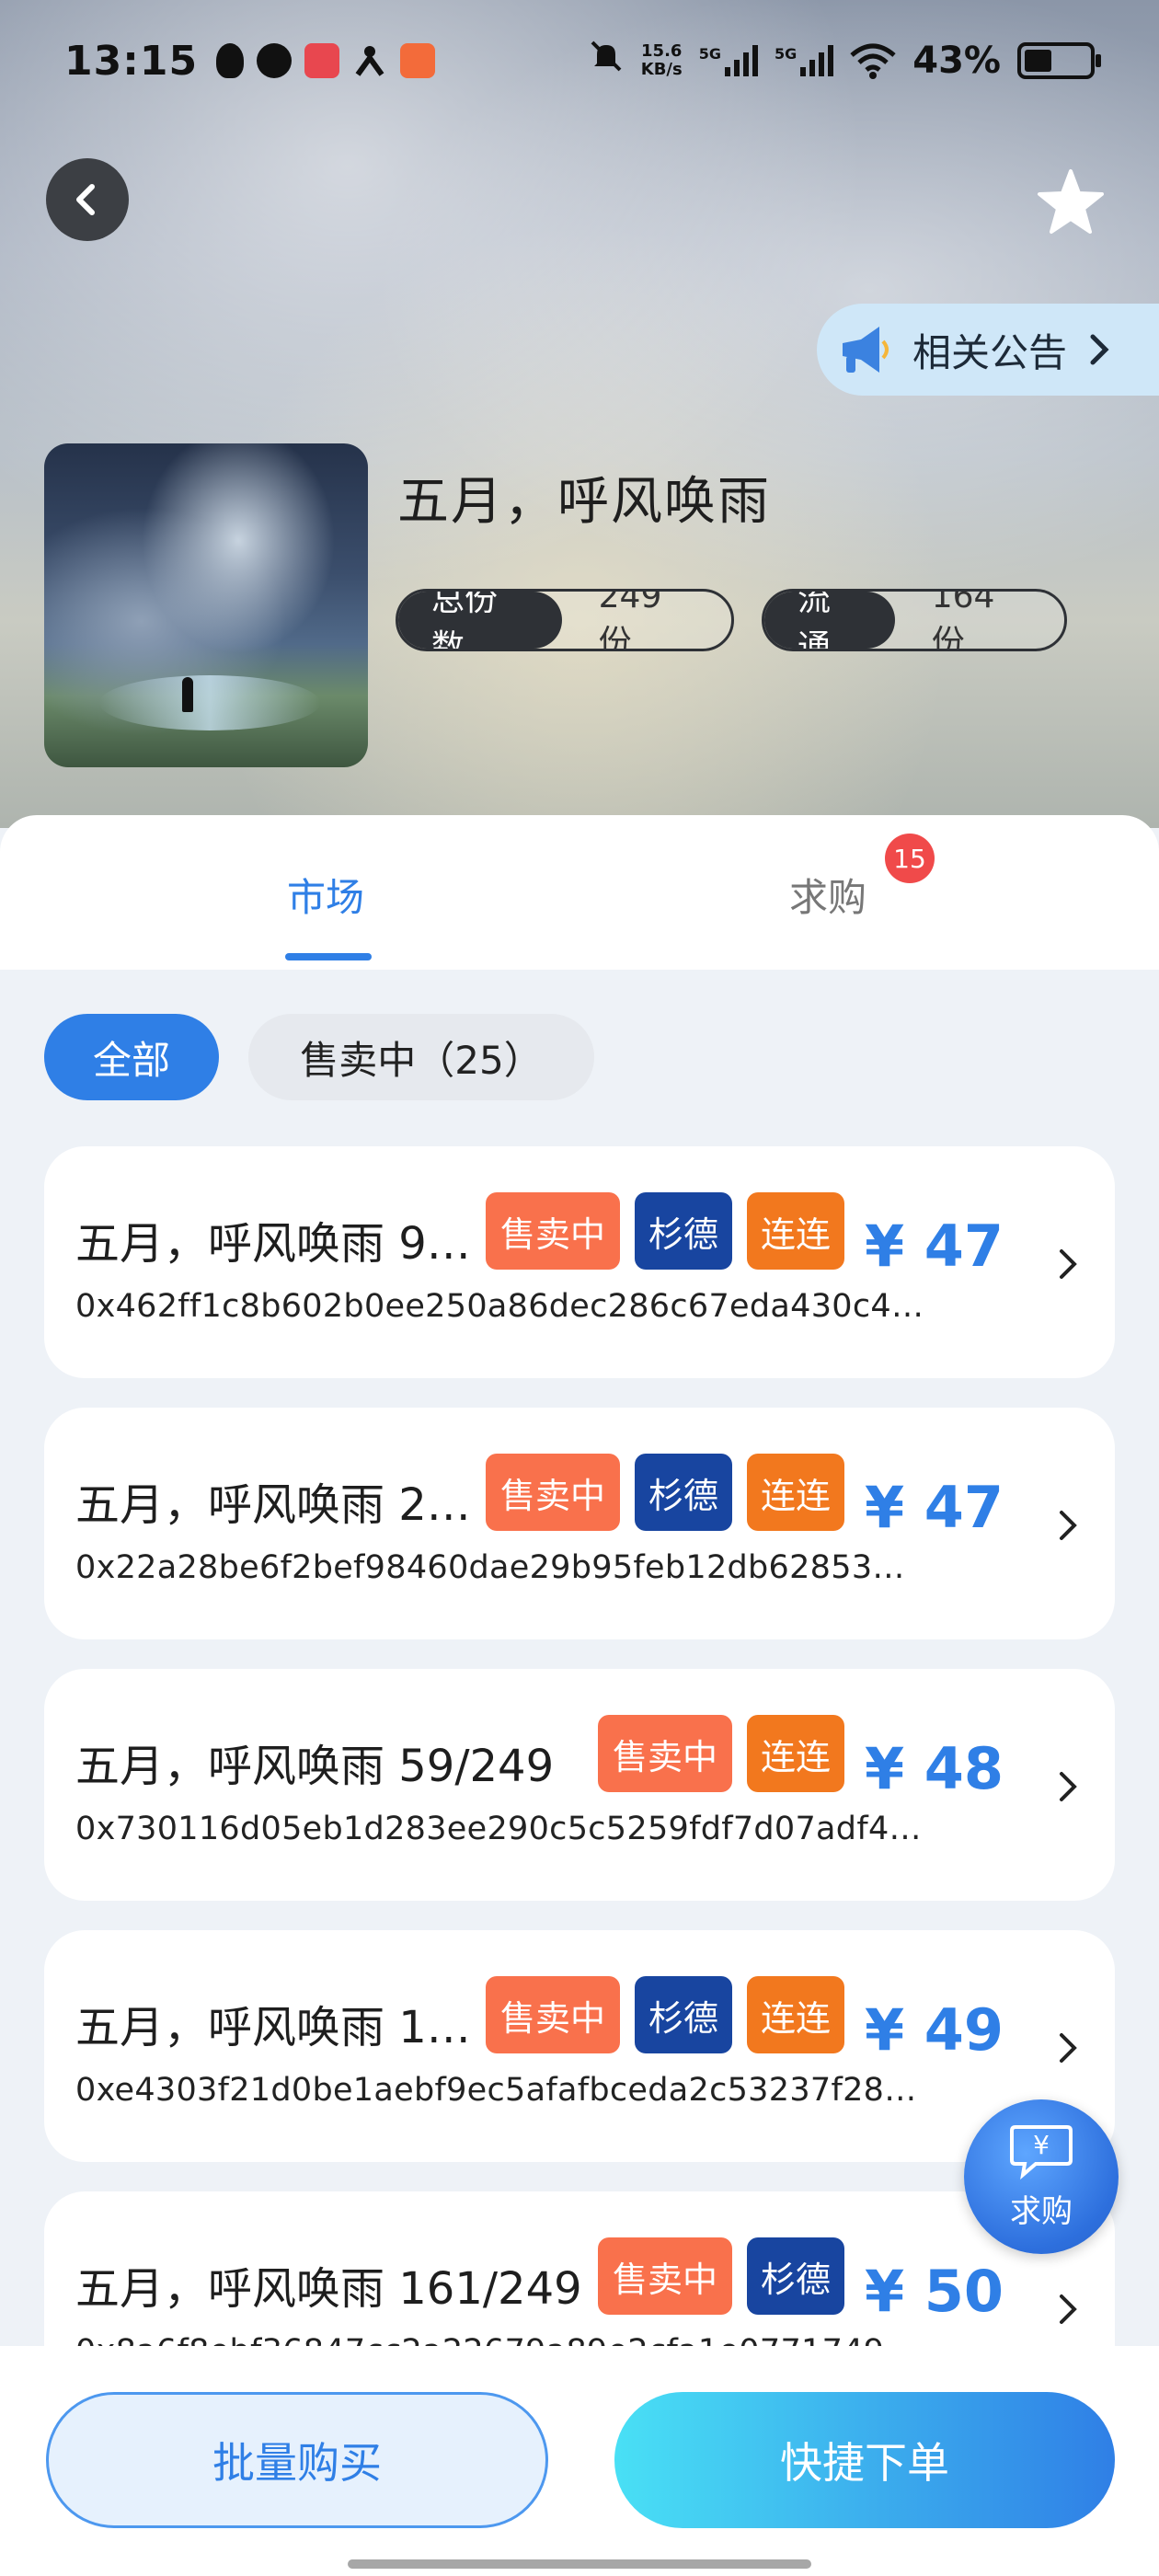  Describe the element at coordinates (606, 61) in the screenshot. I see `mute-icon` at that location.